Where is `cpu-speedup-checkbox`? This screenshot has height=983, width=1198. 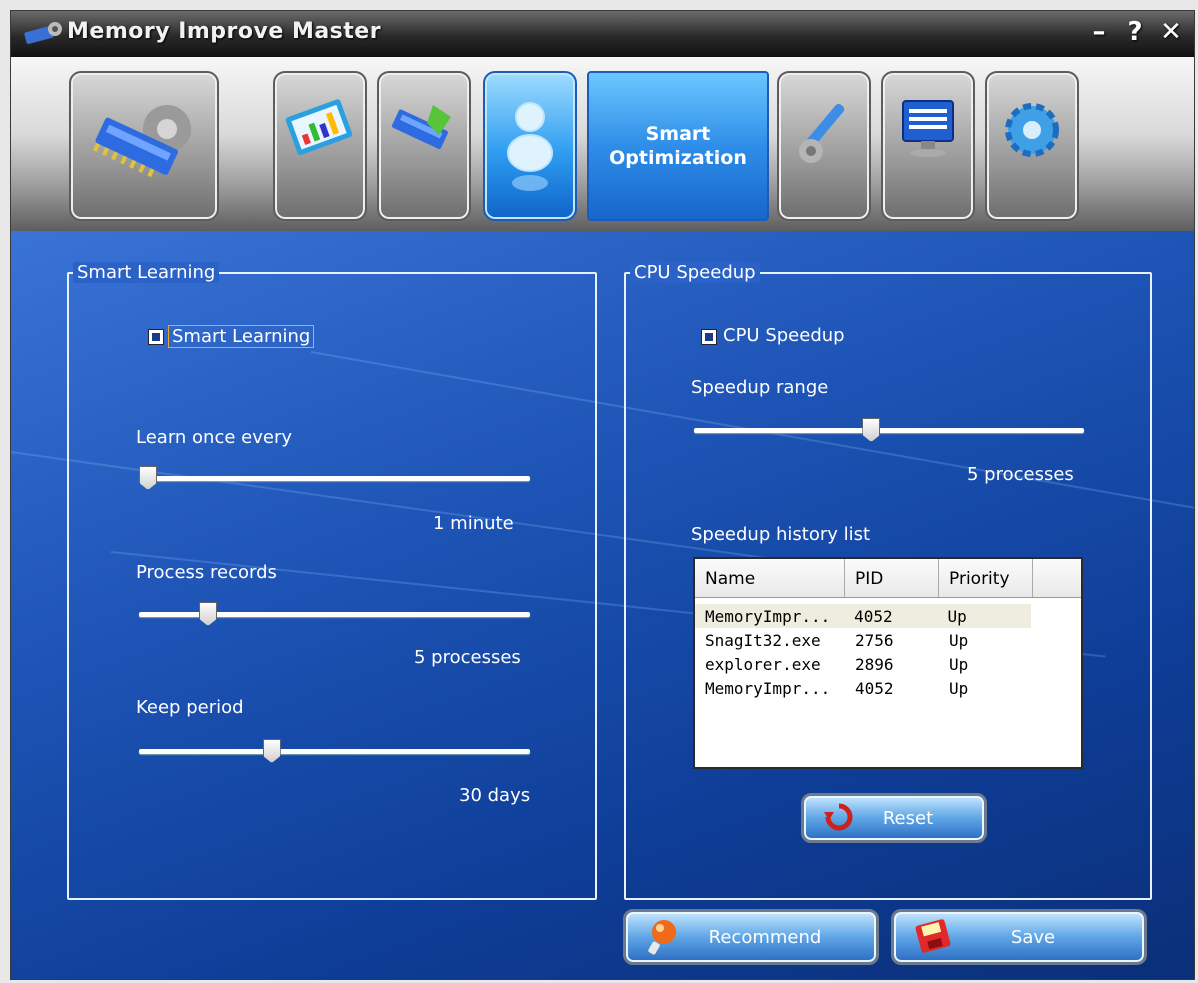
cpu-speedup-checkbox is located at coordinates (709, 337).